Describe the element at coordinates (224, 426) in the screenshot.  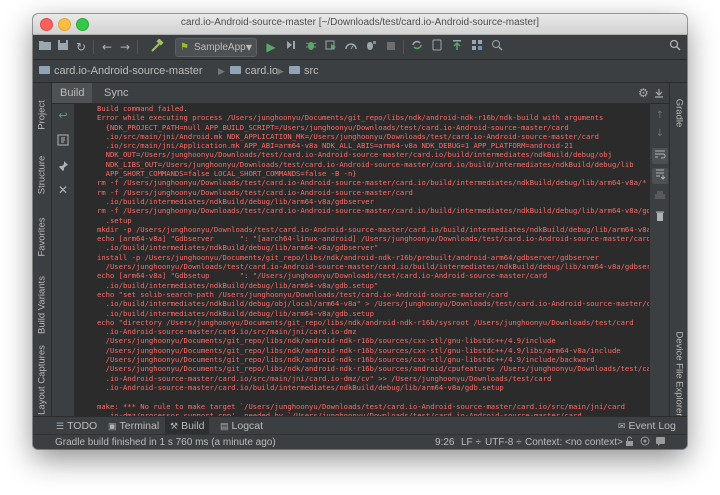
I see `logcat-icon: ▤` at that location.